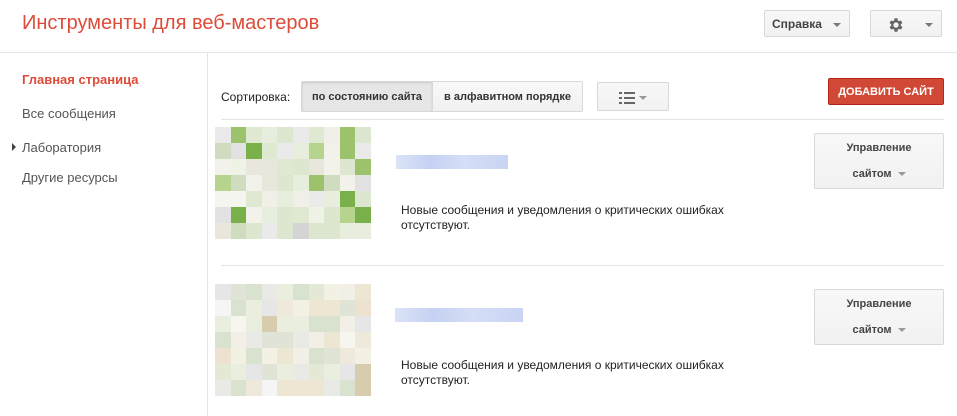 This screenshot has width=957, height=416. I want to click on view-mode-button, so click(633, 96).